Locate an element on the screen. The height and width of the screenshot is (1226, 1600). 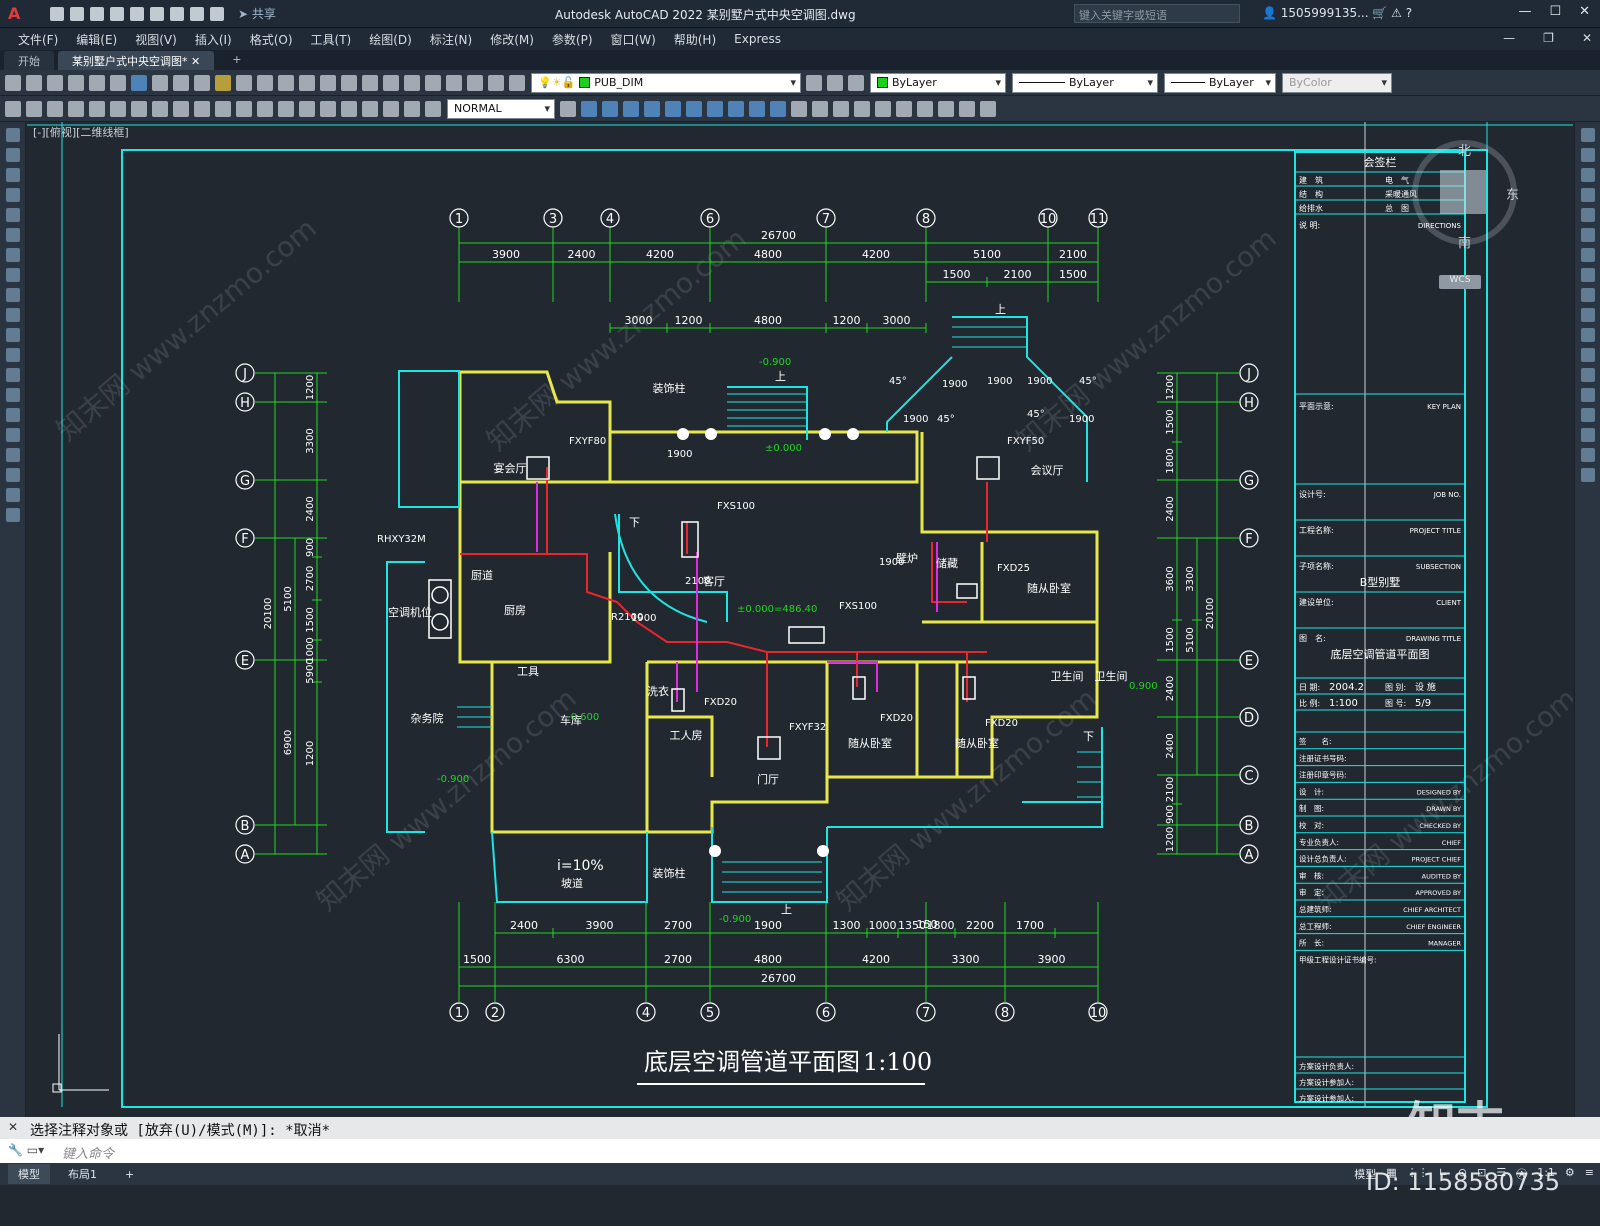
scale-icon is located at coordinates (1587, 275).